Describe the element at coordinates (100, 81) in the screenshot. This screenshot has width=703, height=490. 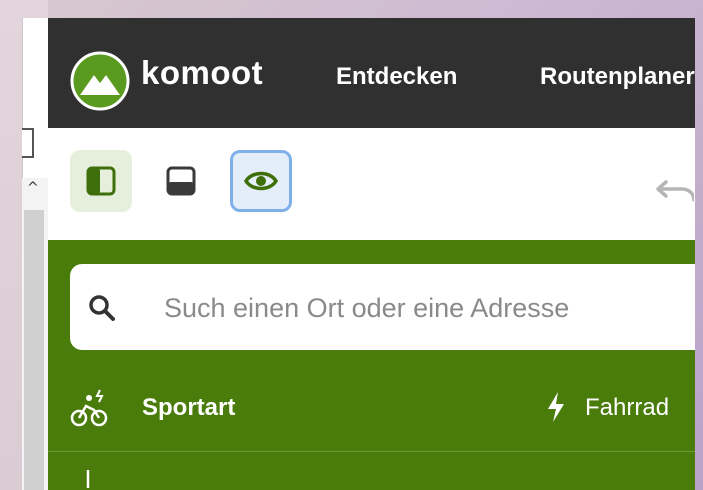
I see `komoot-logo-icon` at that location.